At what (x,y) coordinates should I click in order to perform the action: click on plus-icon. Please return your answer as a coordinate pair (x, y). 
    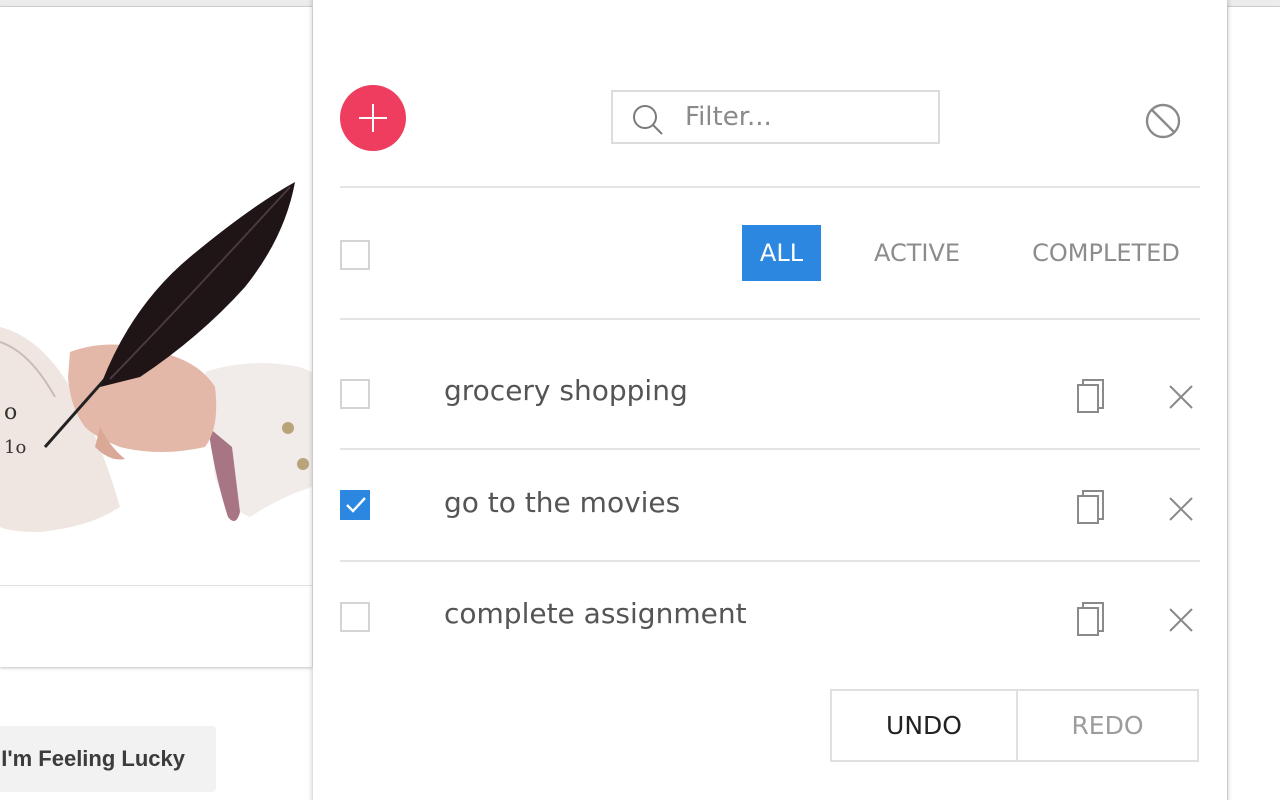
    Looking at the image, I should click on (373, 118).